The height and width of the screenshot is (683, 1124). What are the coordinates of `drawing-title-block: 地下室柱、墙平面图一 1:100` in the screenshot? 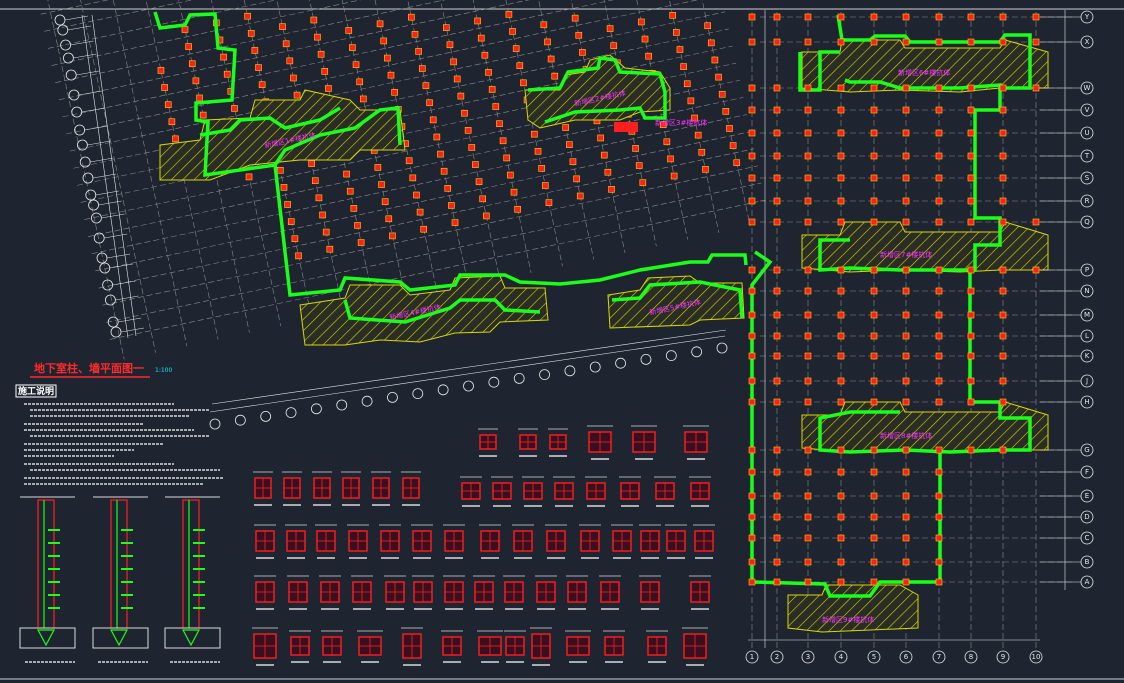 It's located at (101, 369).